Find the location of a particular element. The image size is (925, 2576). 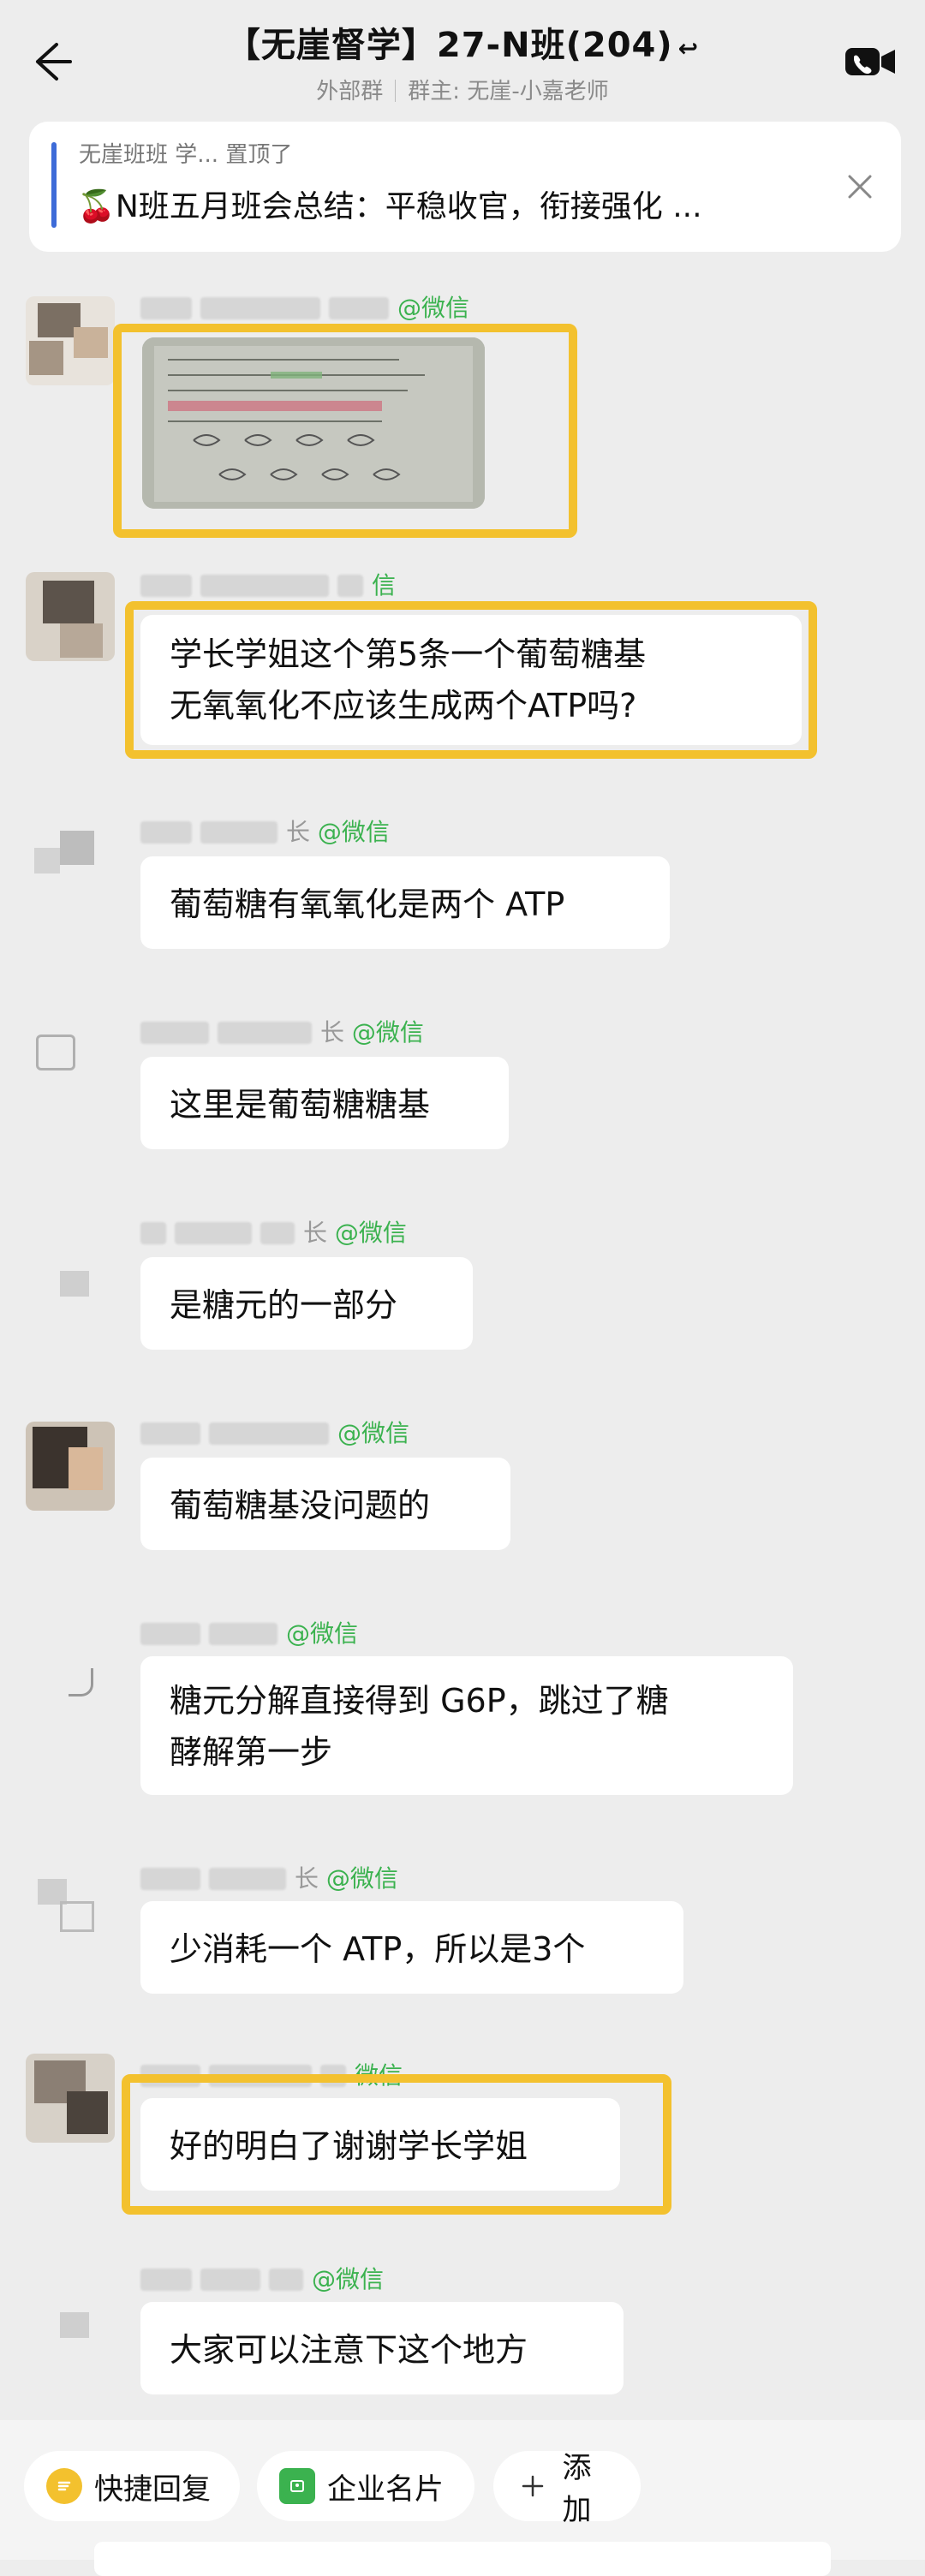

group-subtitle: 外部群 群主: 无崖-小嘉老师 is located at coordinates (462, 89).